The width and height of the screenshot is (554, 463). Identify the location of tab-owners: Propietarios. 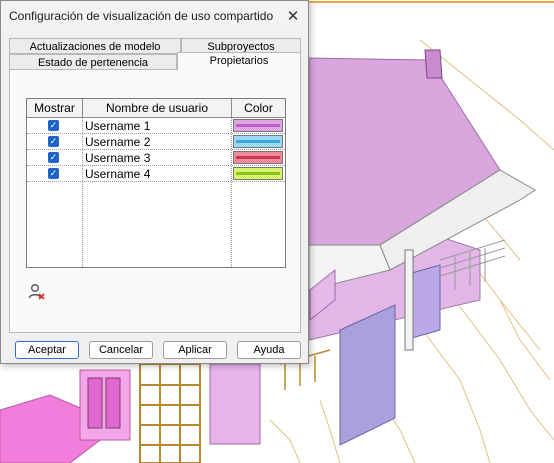
(239, 61).